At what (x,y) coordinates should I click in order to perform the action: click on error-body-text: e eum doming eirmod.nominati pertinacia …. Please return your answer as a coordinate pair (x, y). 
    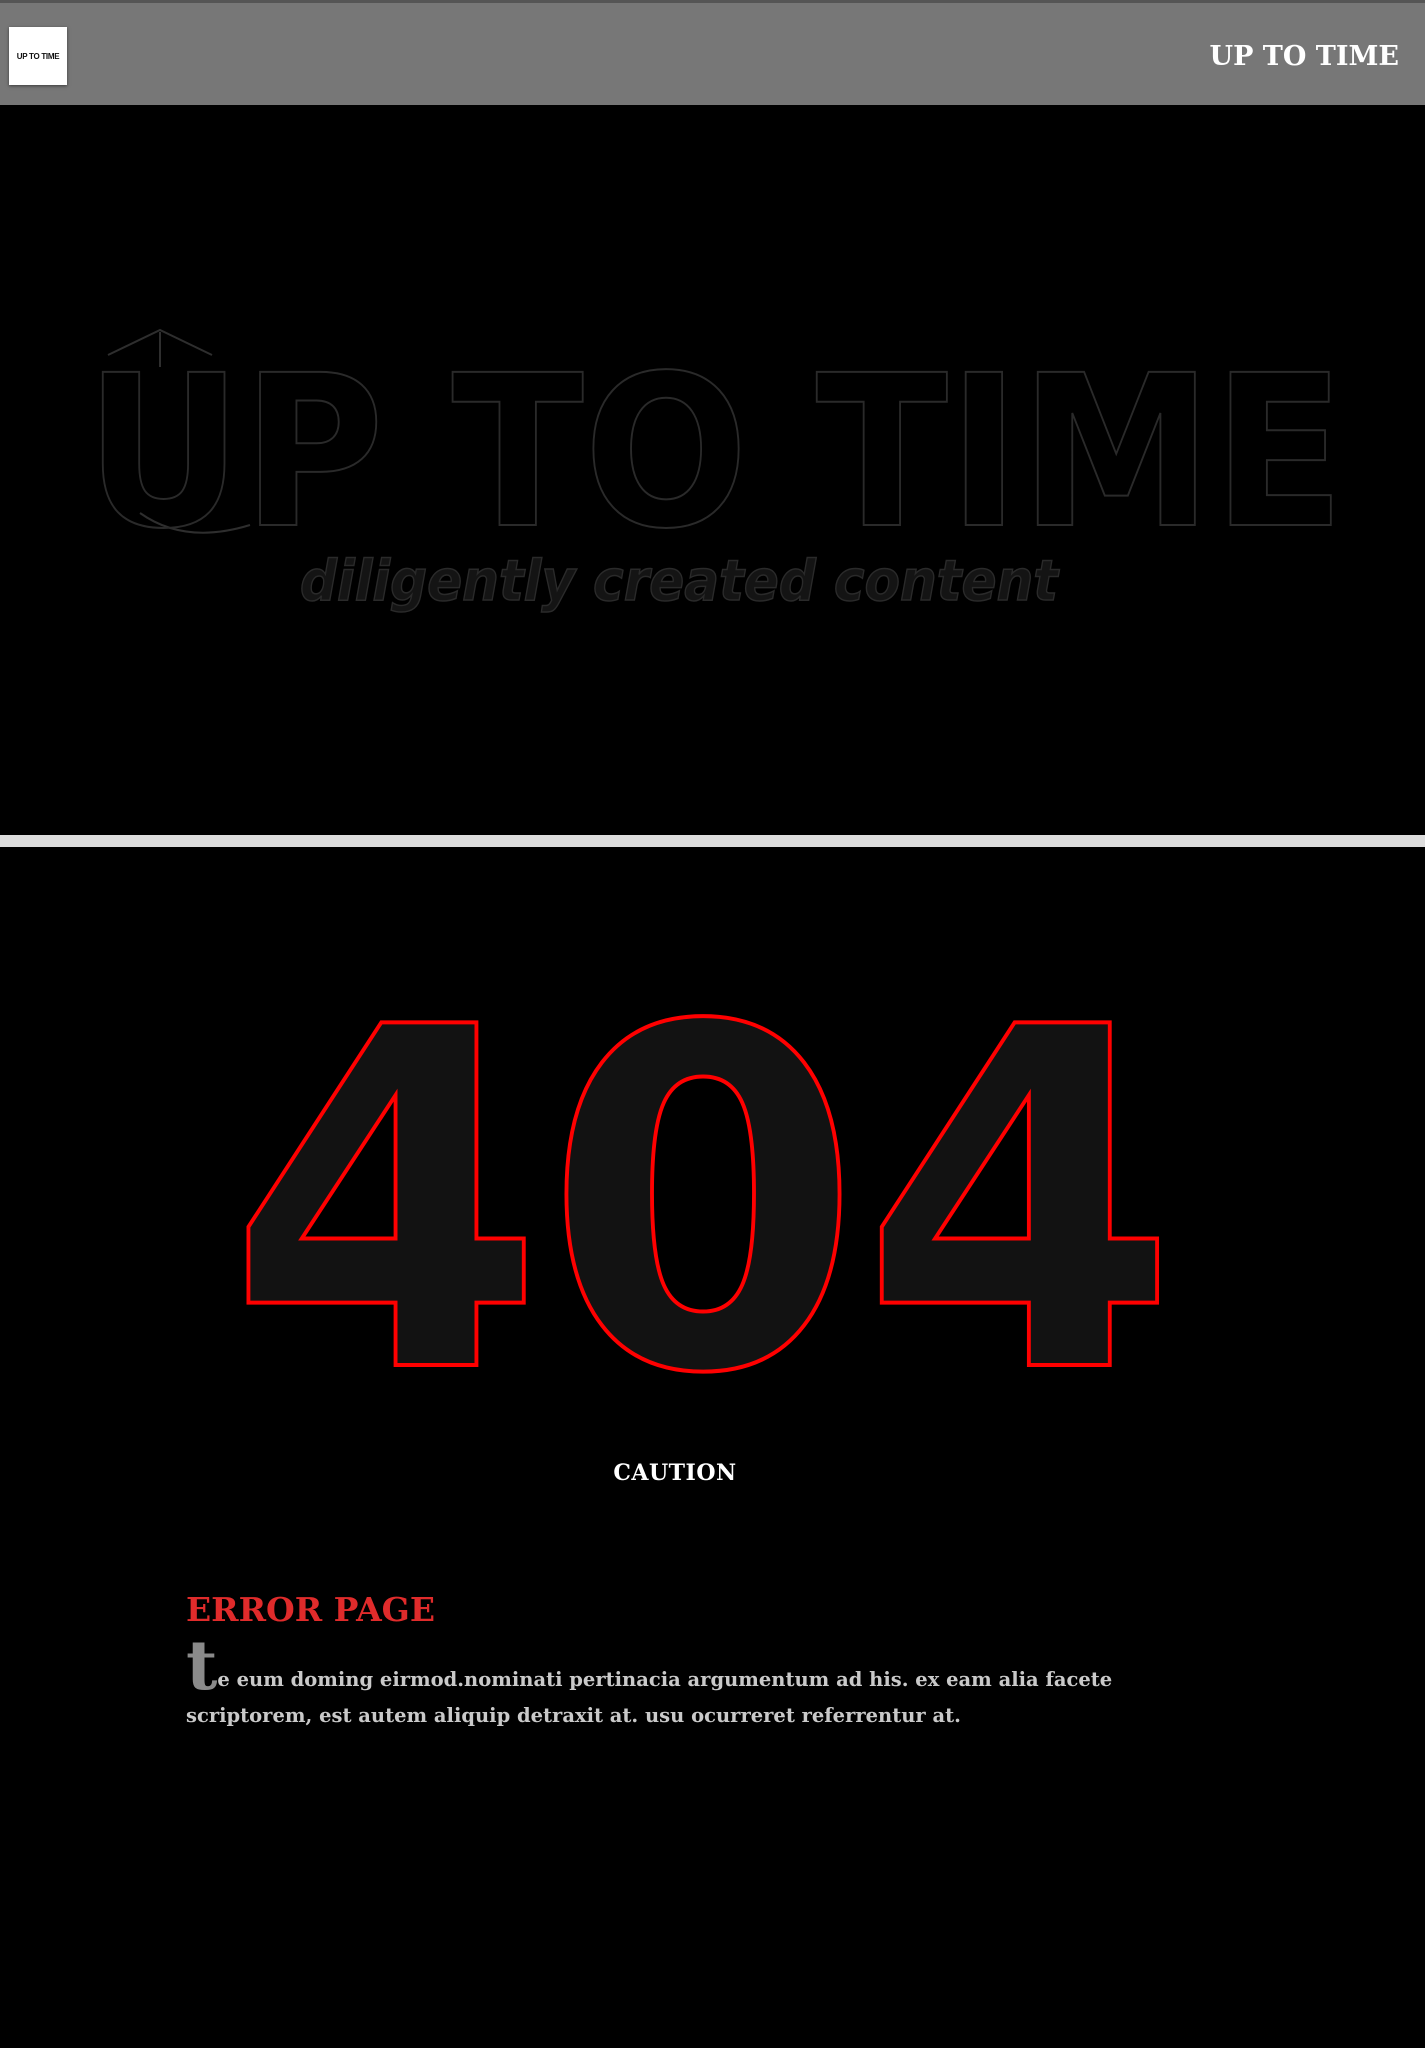
    Looking at the image, I should click on (649, 1698).